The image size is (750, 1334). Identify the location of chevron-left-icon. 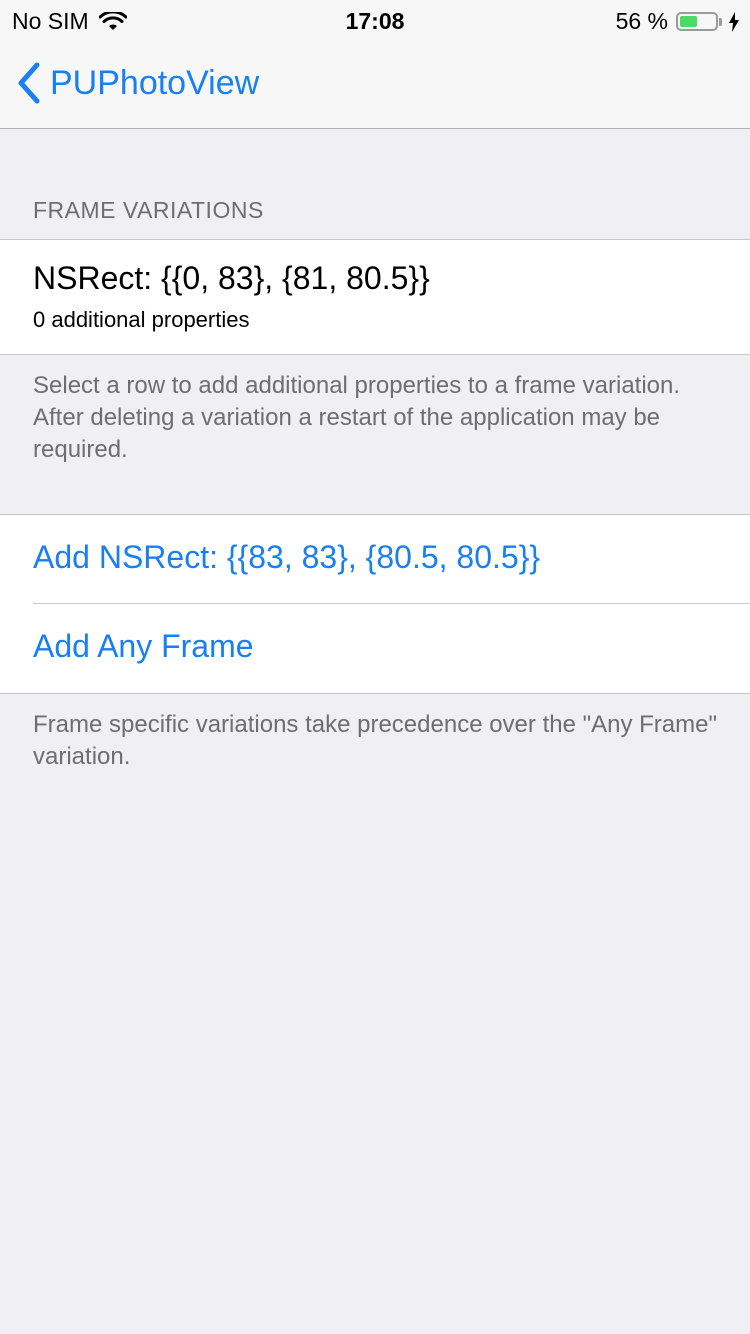
(29, 83).